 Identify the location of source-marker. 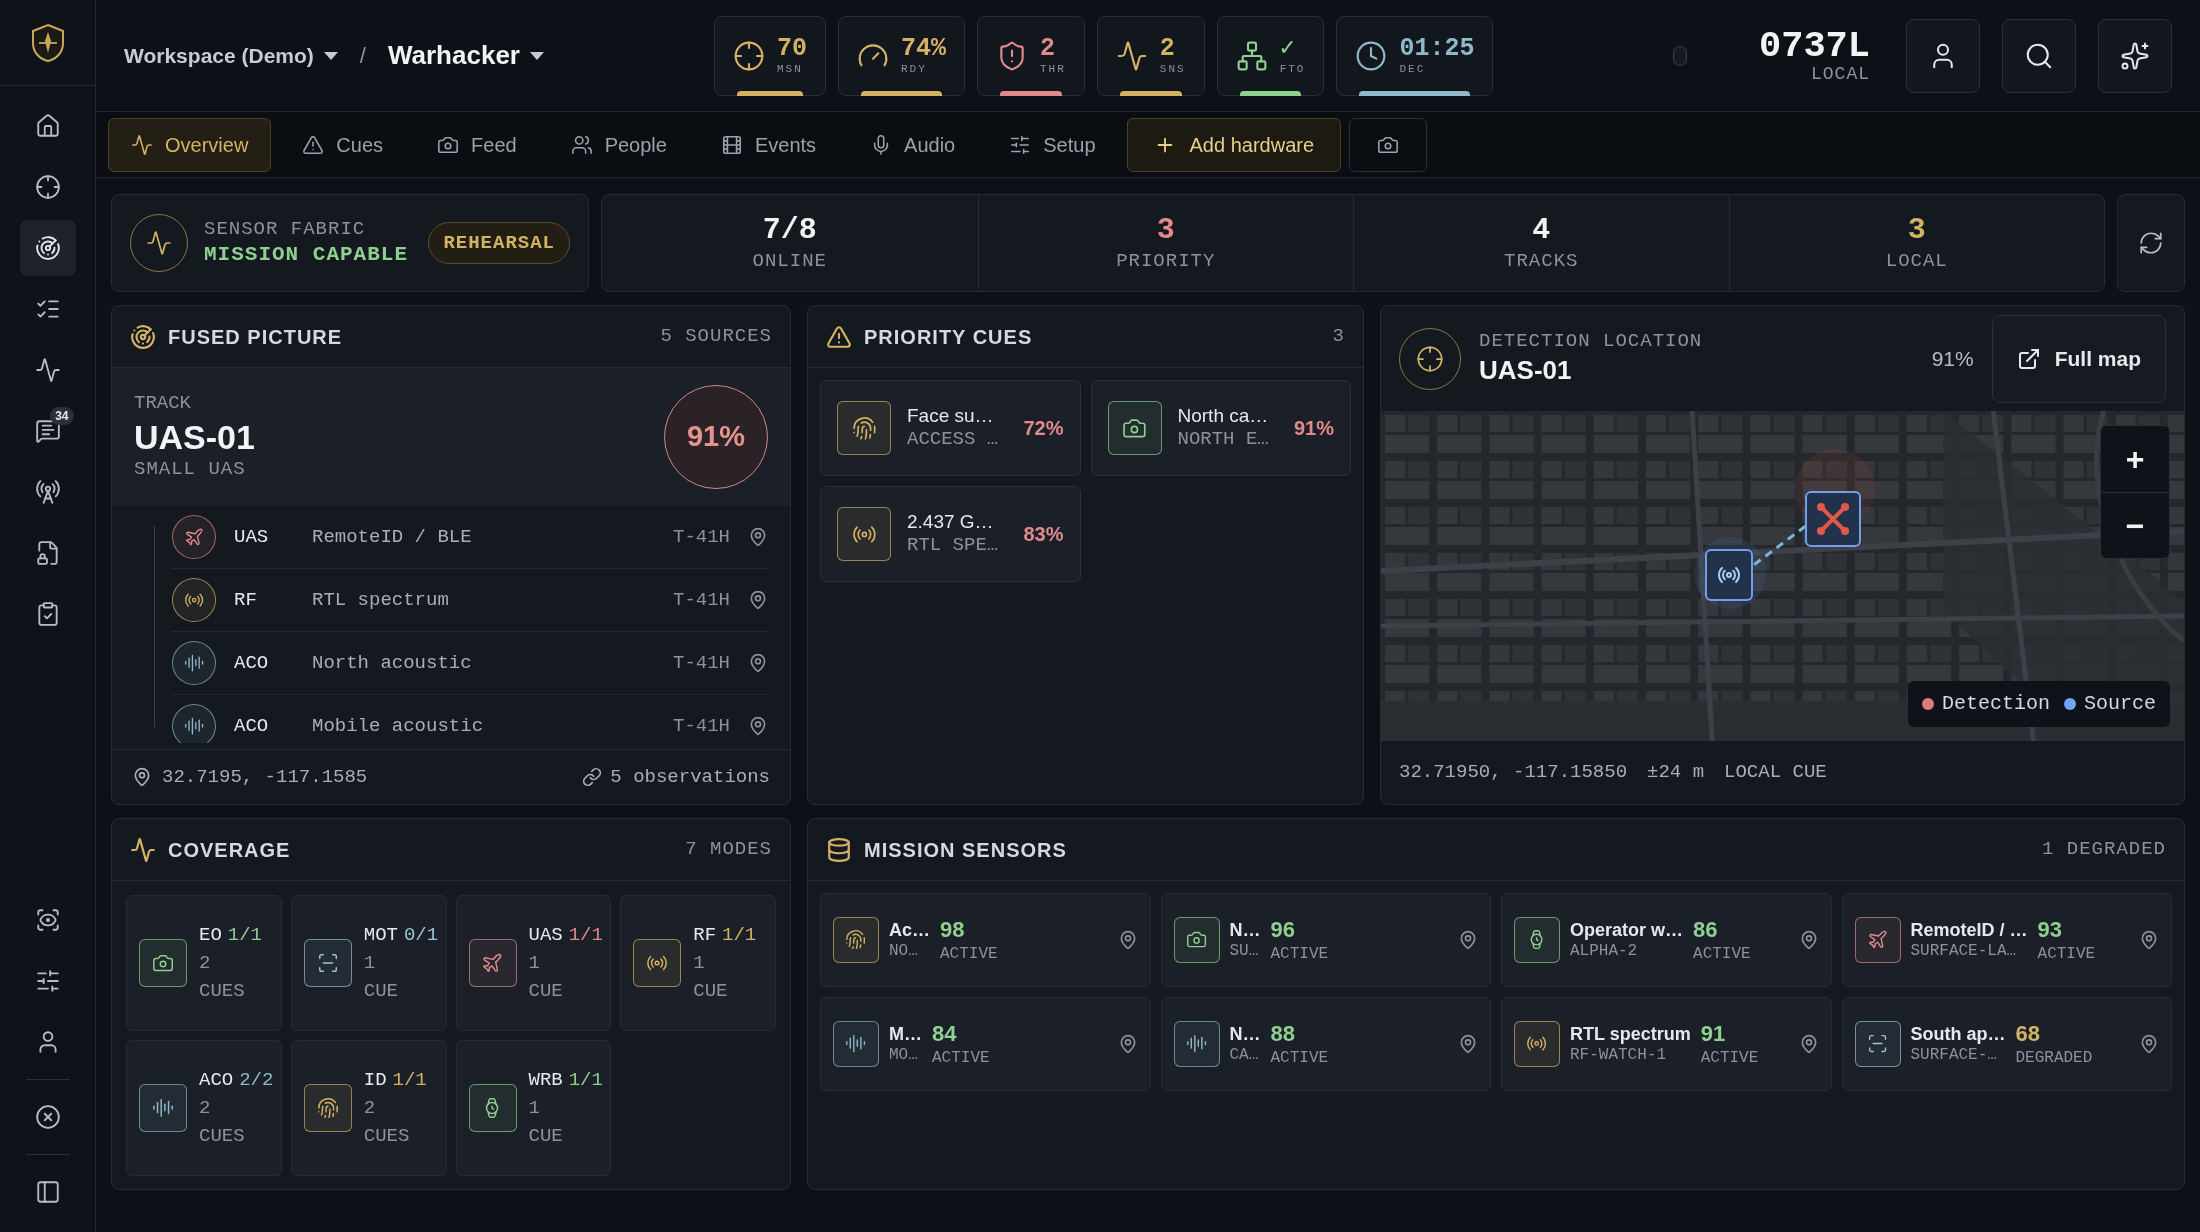
(1729, 575).